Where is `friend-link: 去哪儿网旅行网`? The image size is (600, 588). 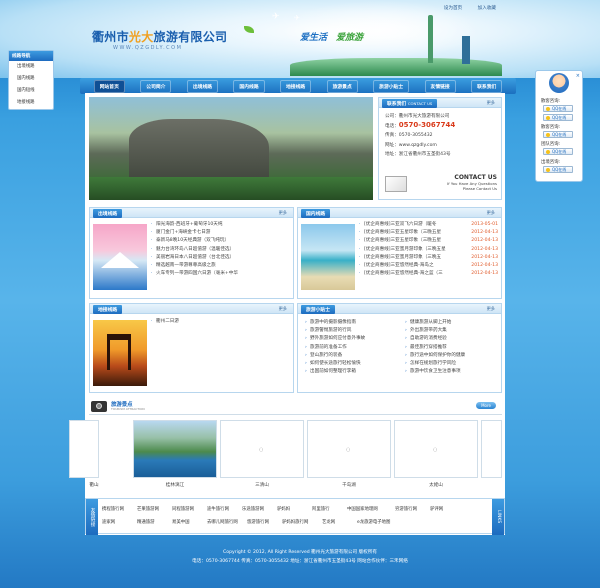
friend-link: 去哪儿网旅行网 is located at coordinates (227, 522).